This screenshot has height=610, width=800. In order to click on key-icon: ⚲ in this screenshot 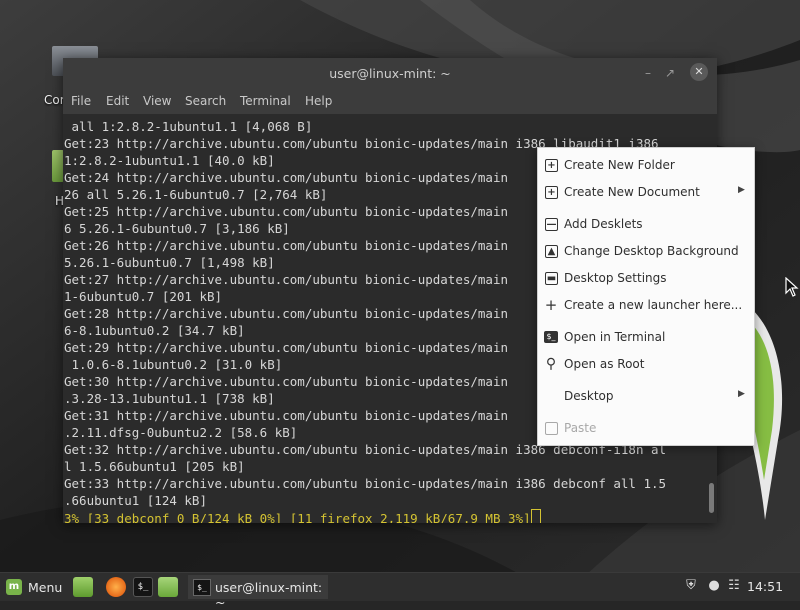, I will do `click(551, 364)`.